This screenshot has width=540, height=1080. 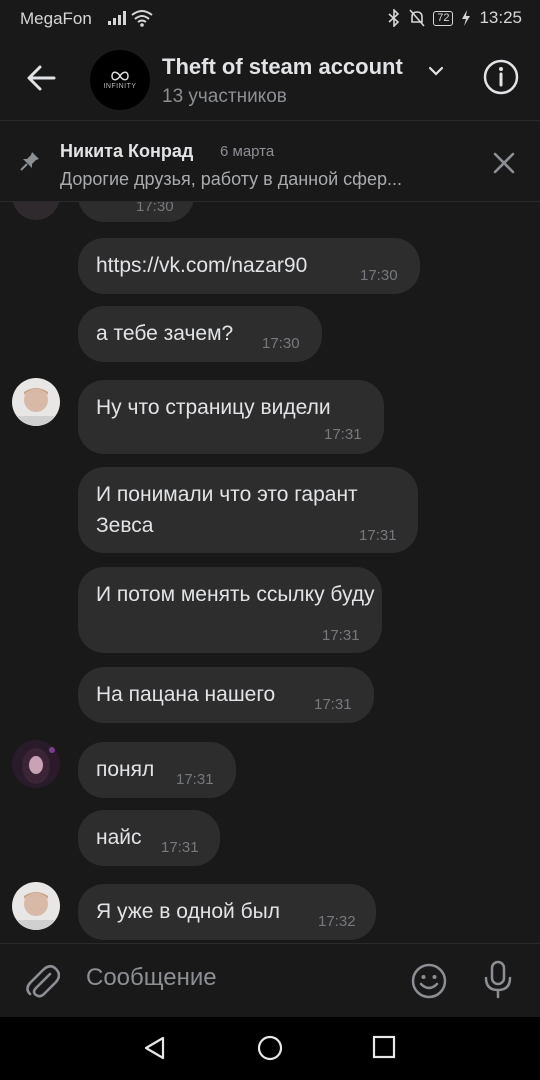 I want to click on battery-indicator: 72, so click(x=443, y=18).